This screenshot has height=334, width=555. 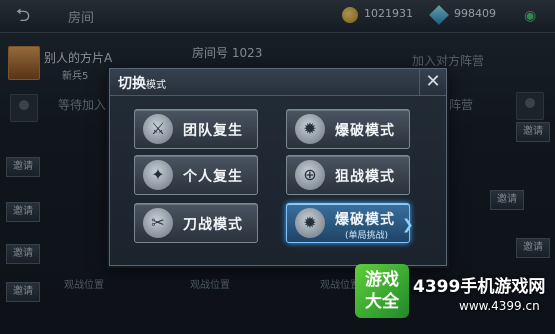 I want to click on knife-mode-icon: ✂, so click(x=158, y=223).